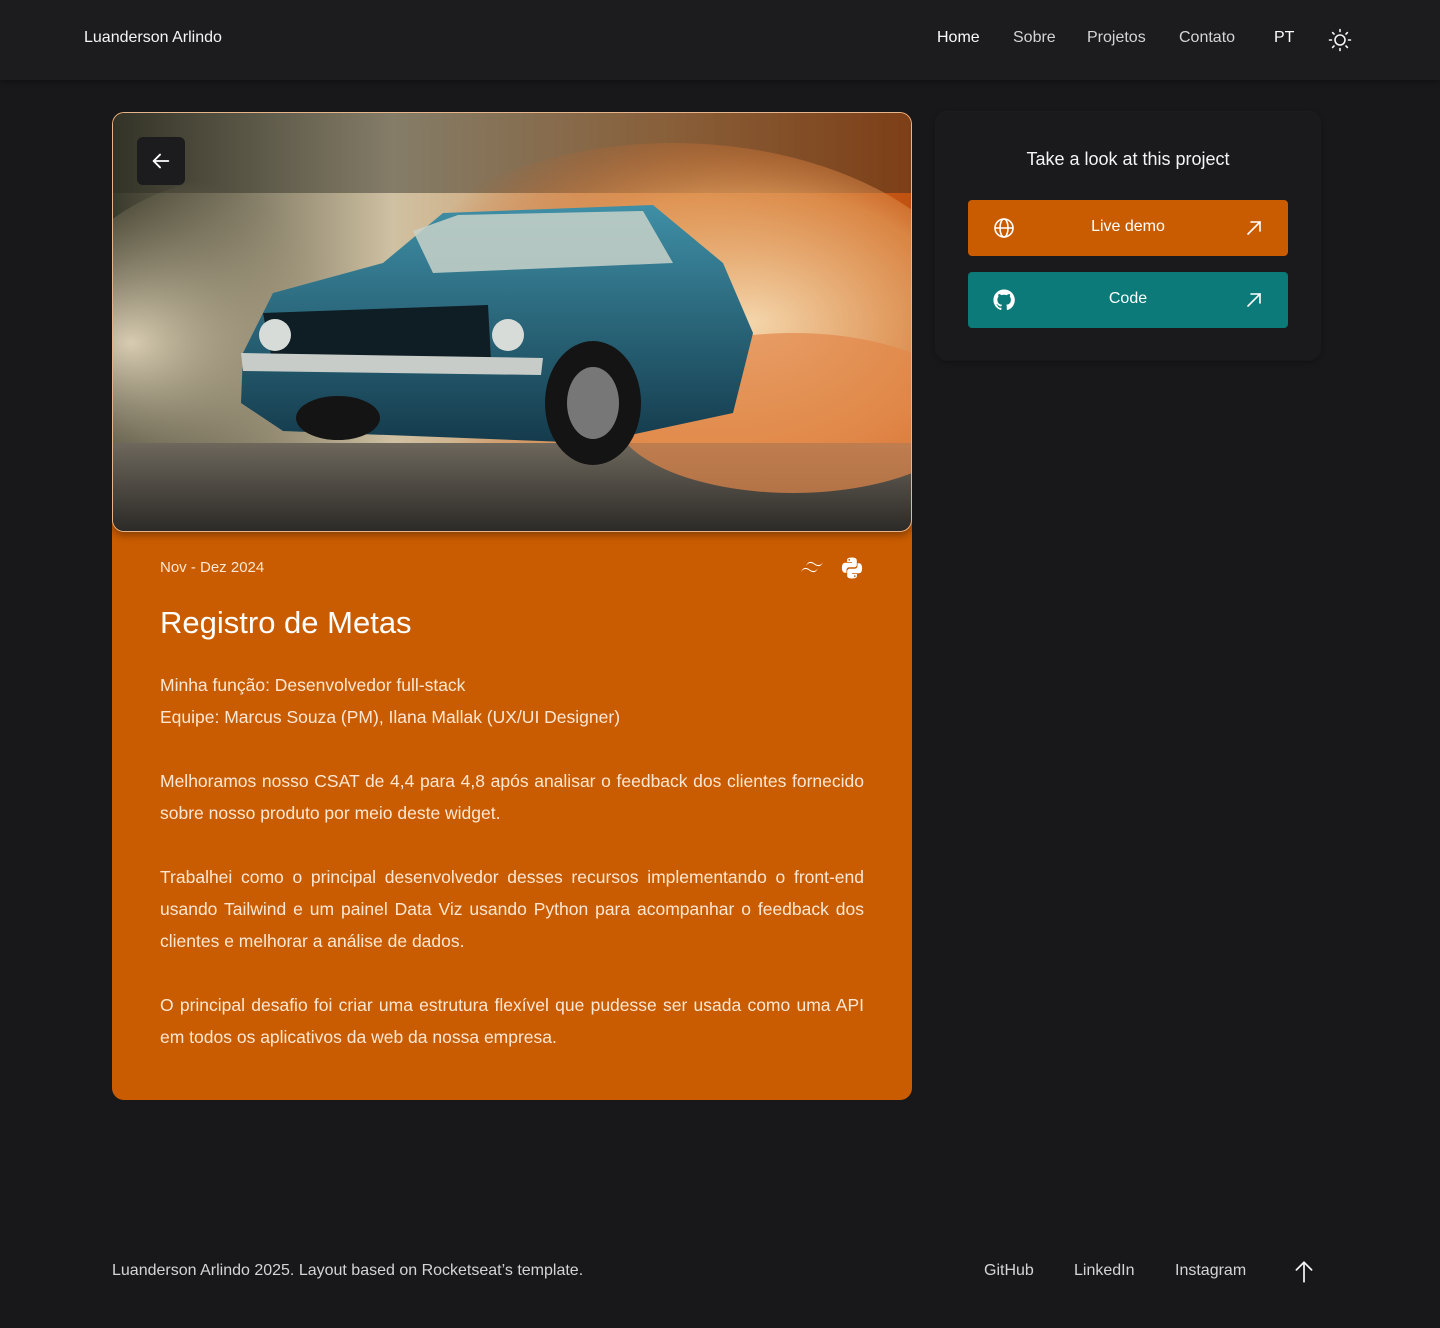 The image size is (1440, 1328). I want to click on footer-link-linkedin: LinkedIn, so click(1104, 1271).